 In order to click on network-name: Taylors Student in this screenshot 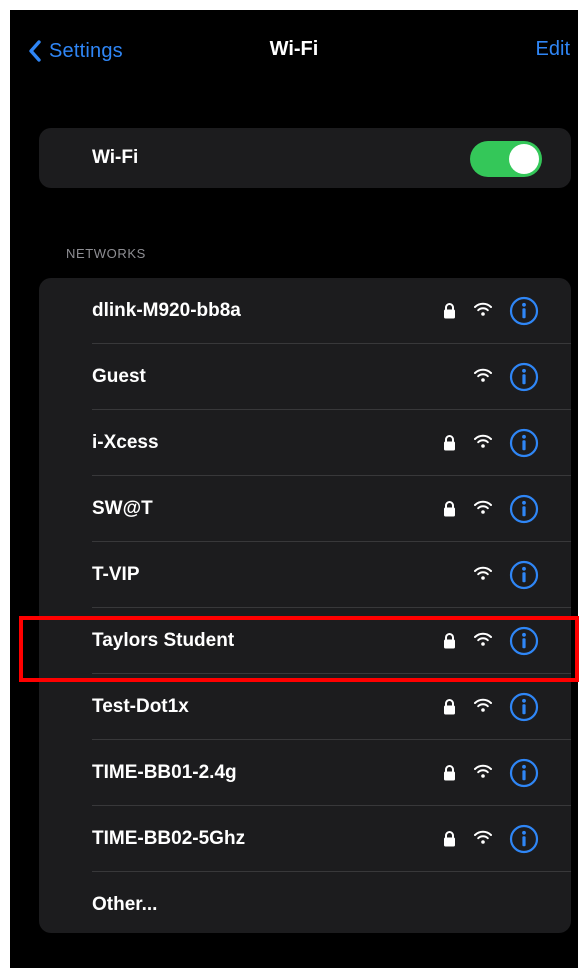, I will do `click(163, 640)`.